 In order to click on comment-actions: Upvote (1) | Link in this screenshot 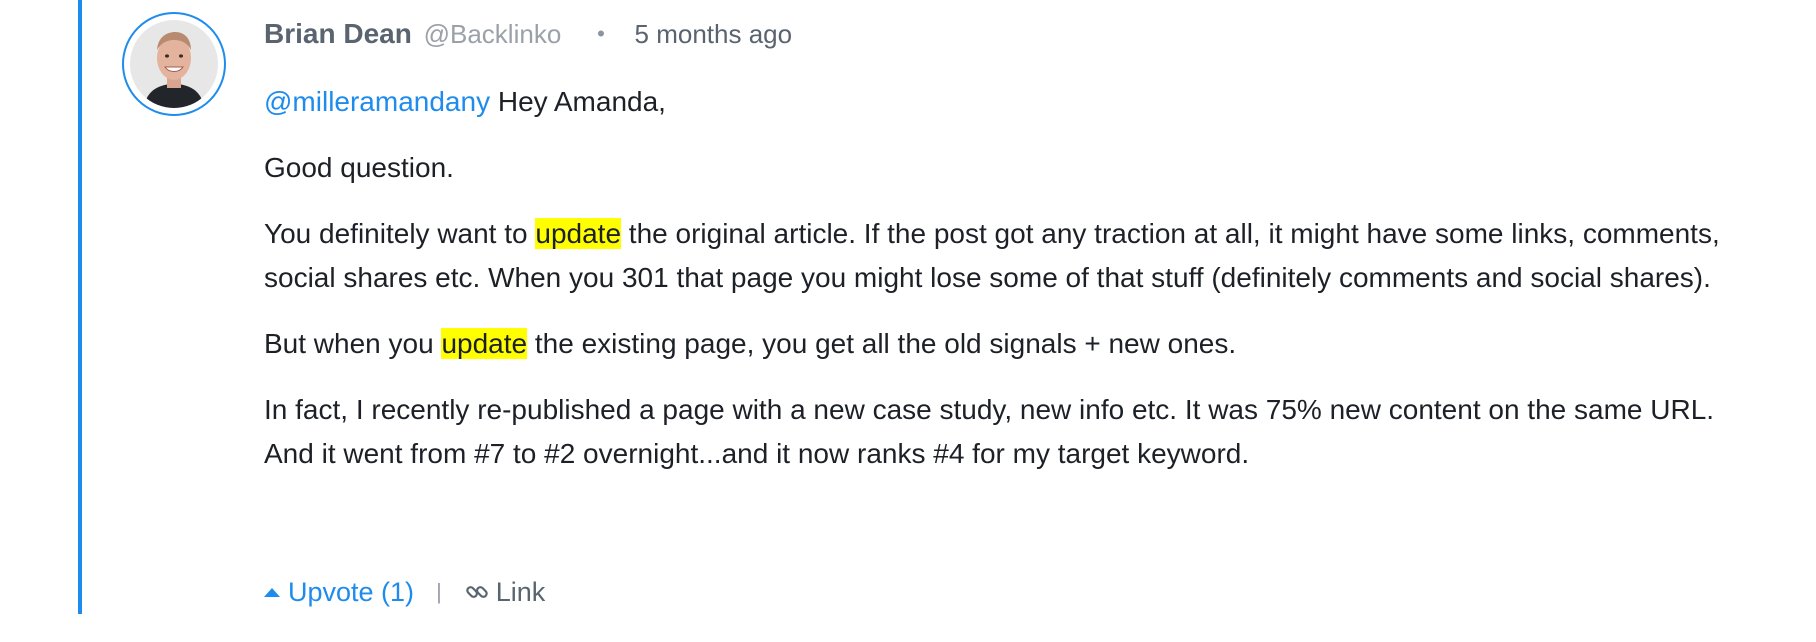, I will do `click(404, 592)`.